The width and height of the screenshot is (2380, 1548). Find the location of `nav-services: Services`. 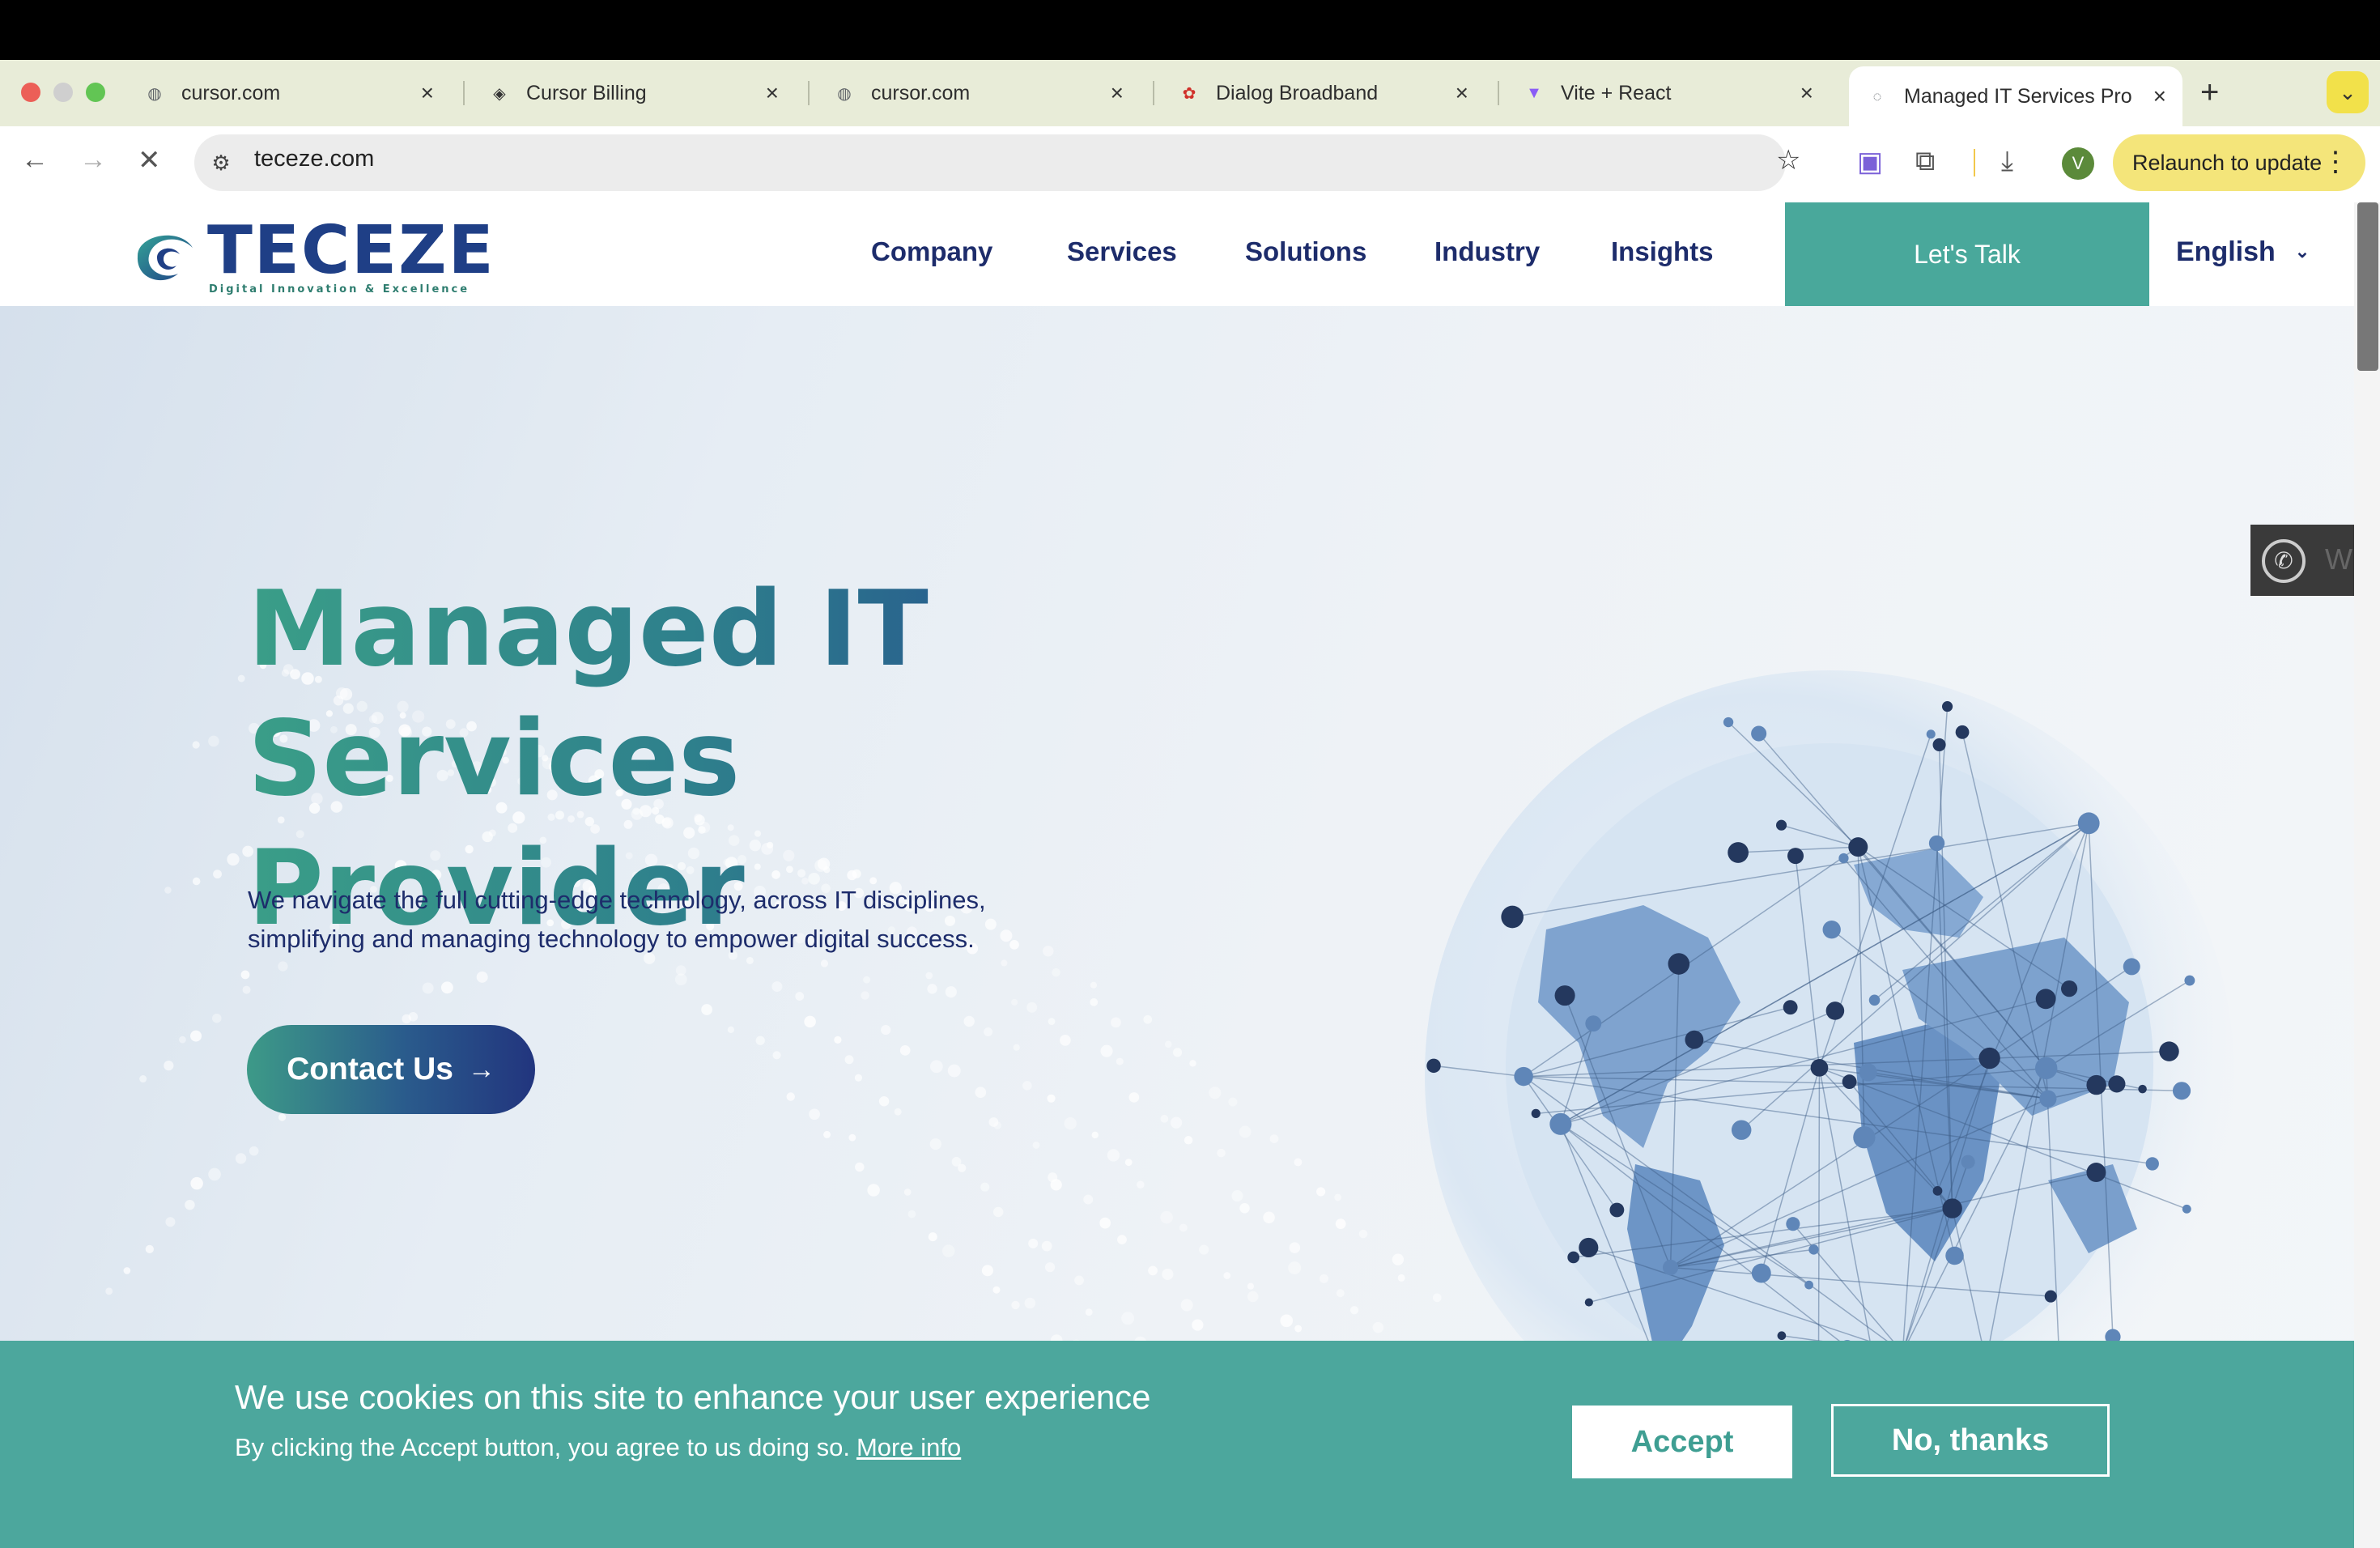

nav-services: Services is located at coordinates (1122, 252).